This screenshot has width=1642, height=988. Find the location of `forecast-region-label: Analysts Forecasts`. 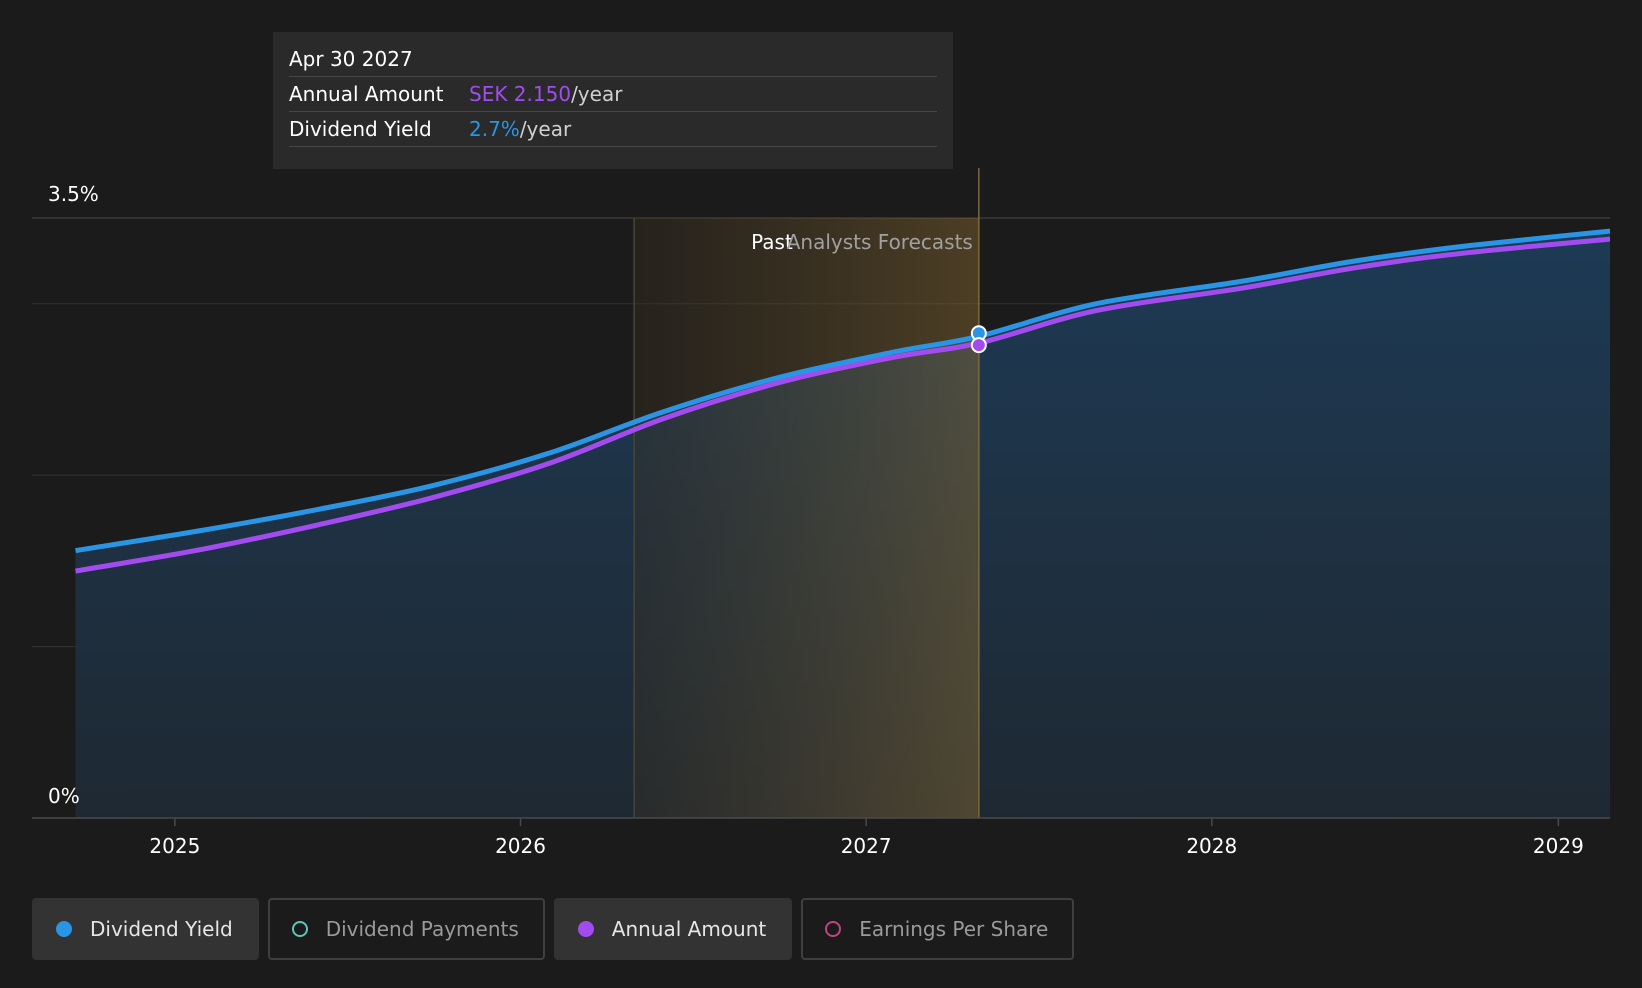

forecast-region-label: Analysts Forecasts is located at coordinates (880, 242).